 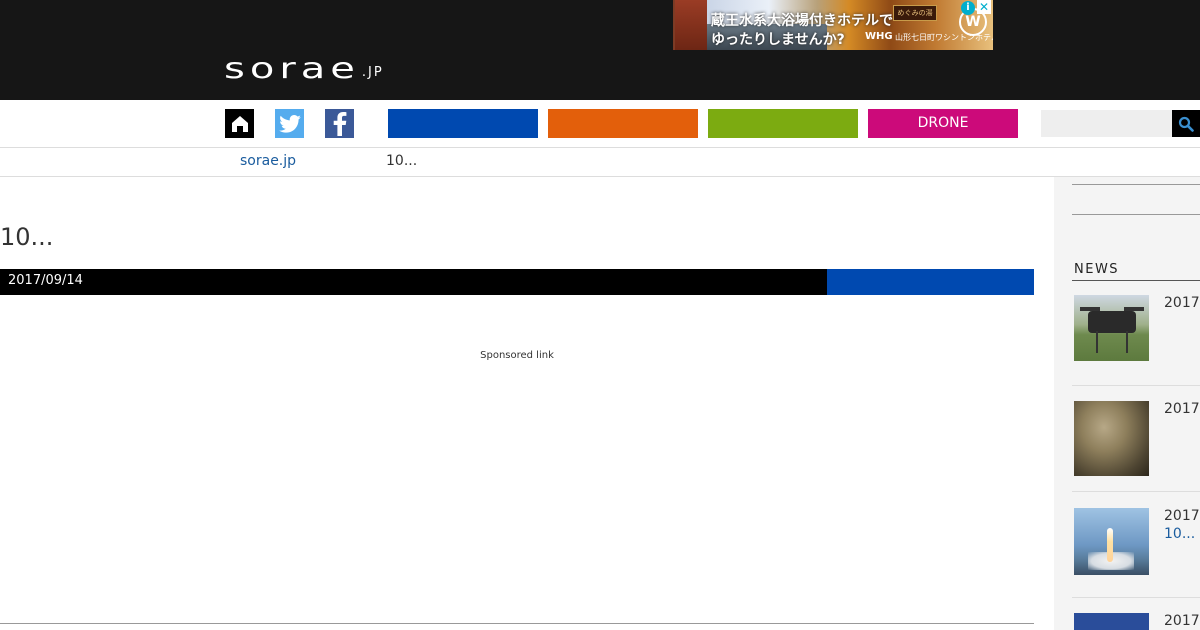 What do you see at coordinates (930, 282) in the screenshot?
I see `article-category-label` at bounding box center [930, 282].